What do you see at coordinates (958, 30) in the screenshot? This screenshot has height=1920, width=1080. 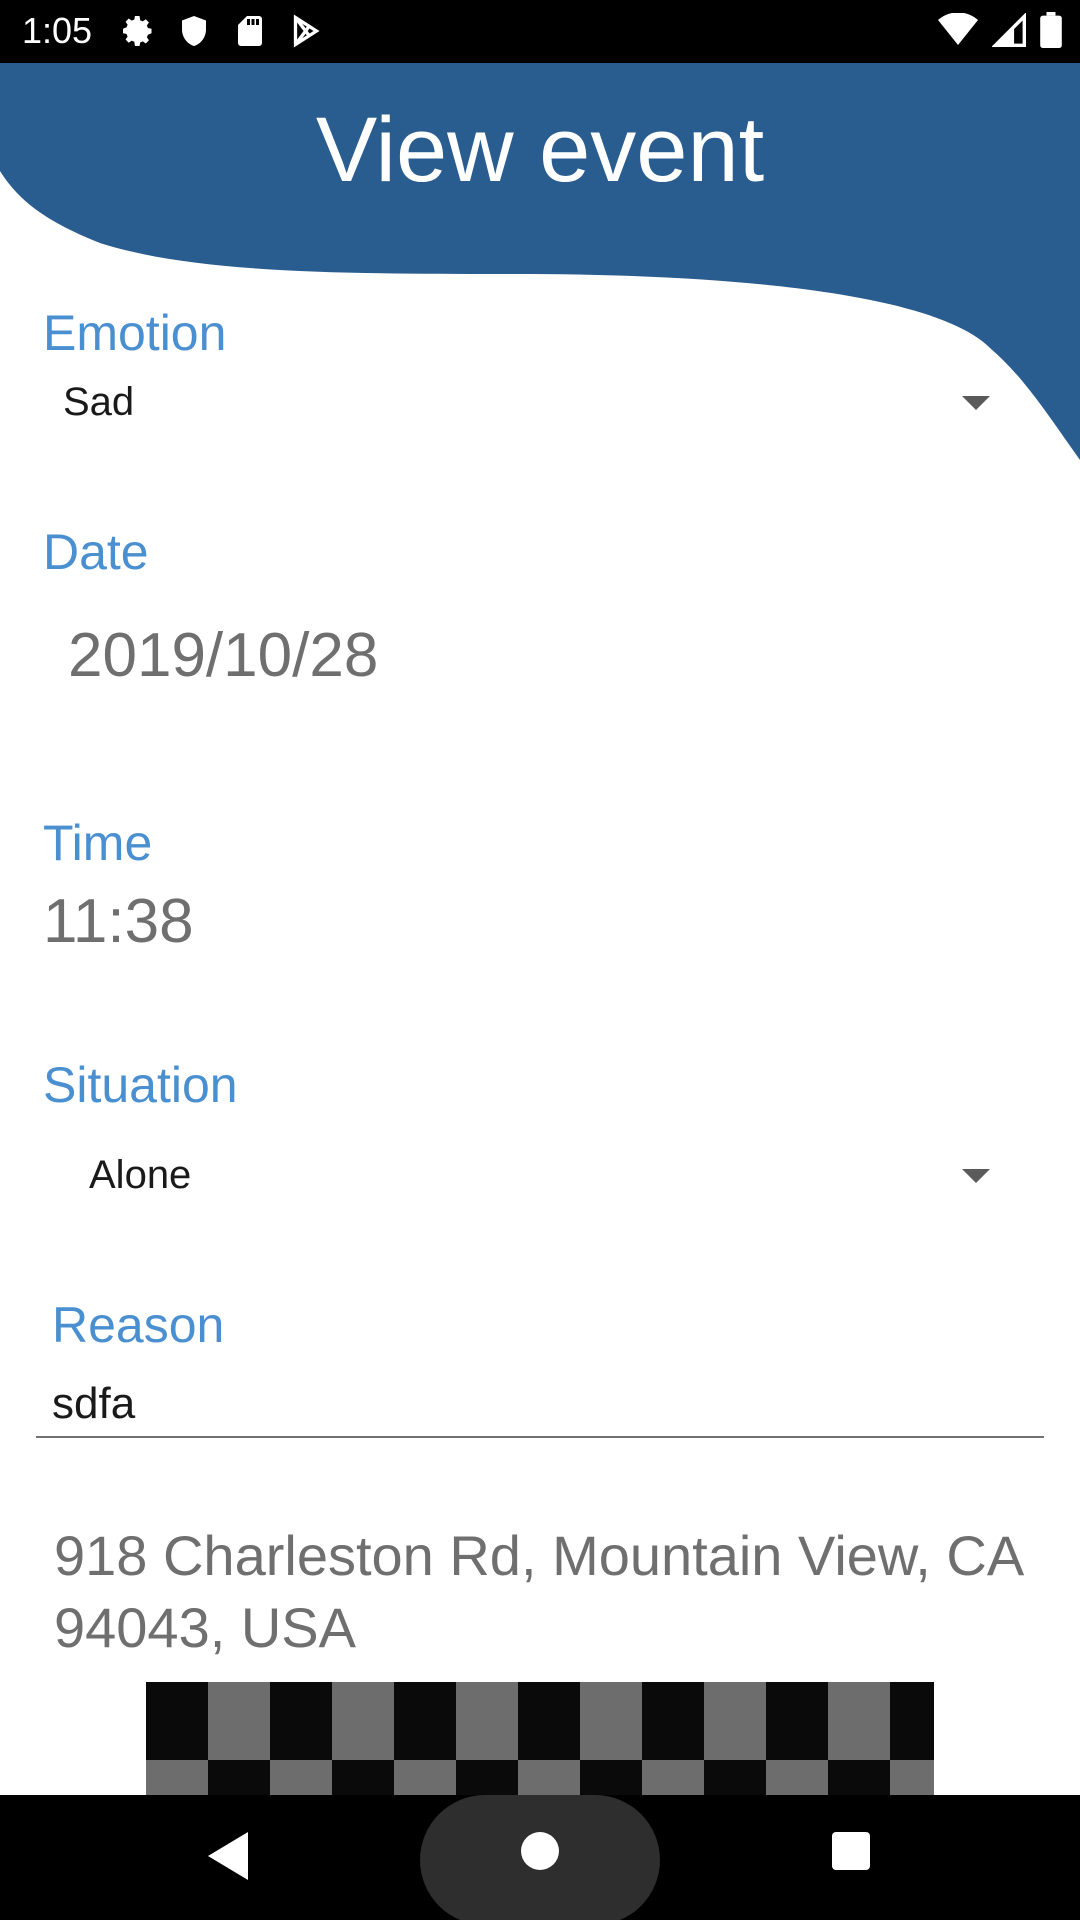 I see `wifi-icon` at bounding box center [958, 30].